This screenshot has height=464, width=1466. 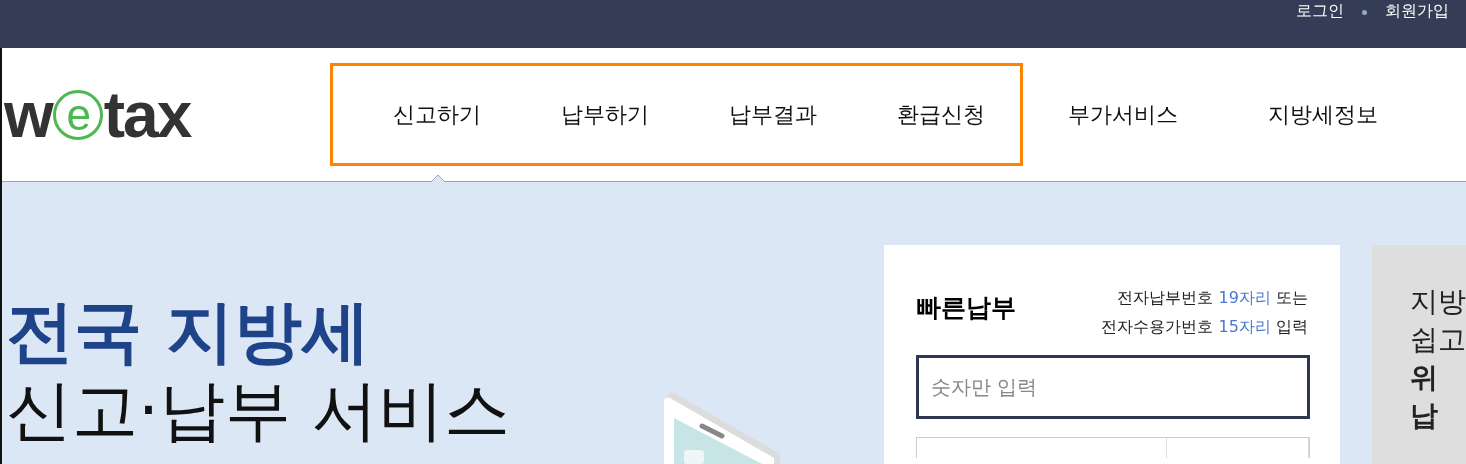 I want to click on hero-subtitle: 신고·납부 서비스, so click(x=258, y=411).